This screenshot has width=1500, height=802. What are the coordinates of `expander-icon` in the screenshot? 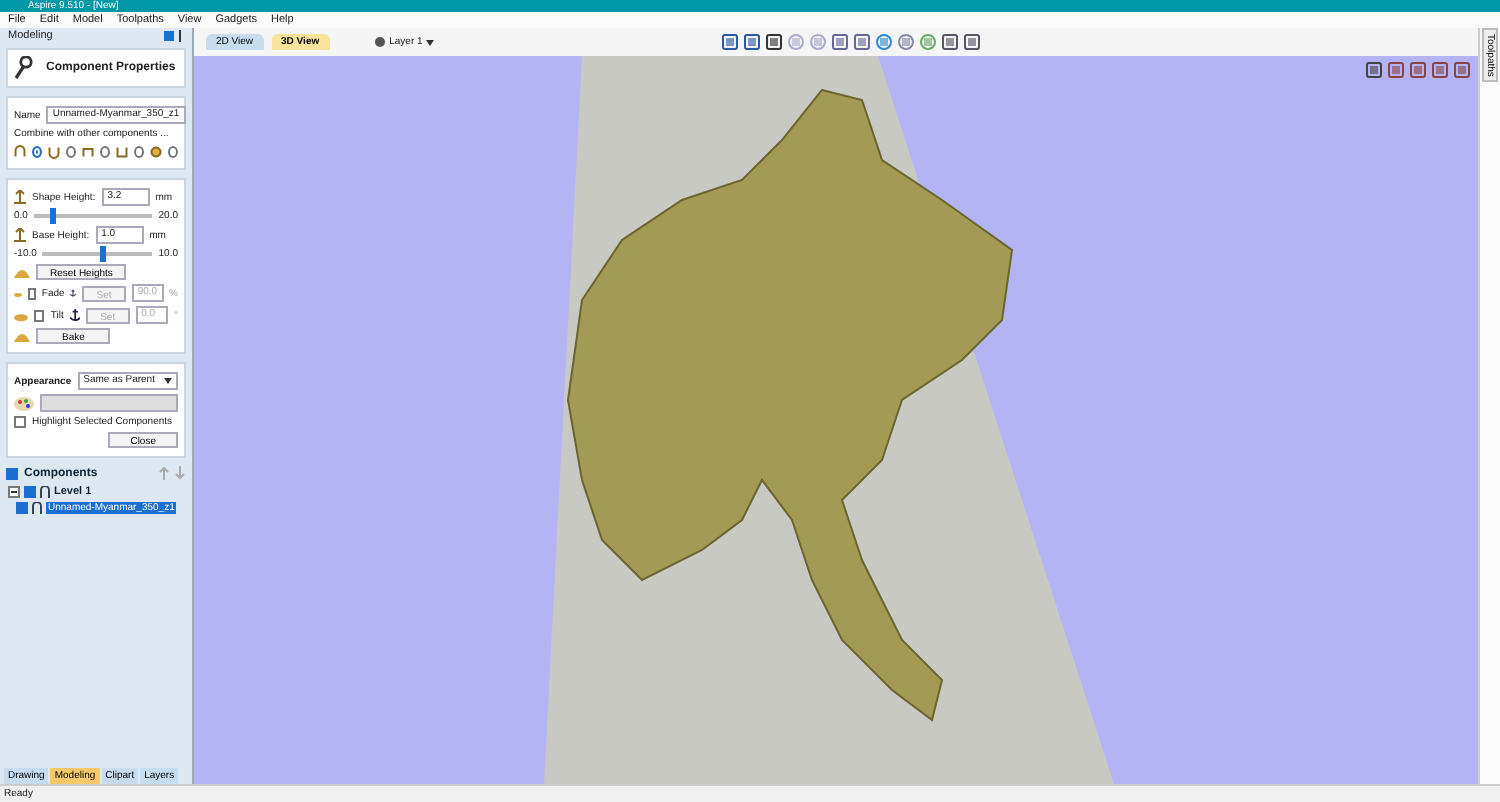 It's located at (14, 492).